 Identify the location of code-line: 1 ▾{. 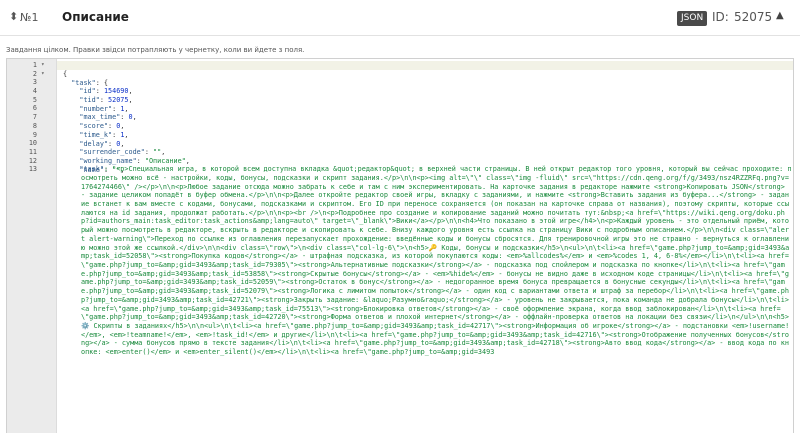
(413, 69).